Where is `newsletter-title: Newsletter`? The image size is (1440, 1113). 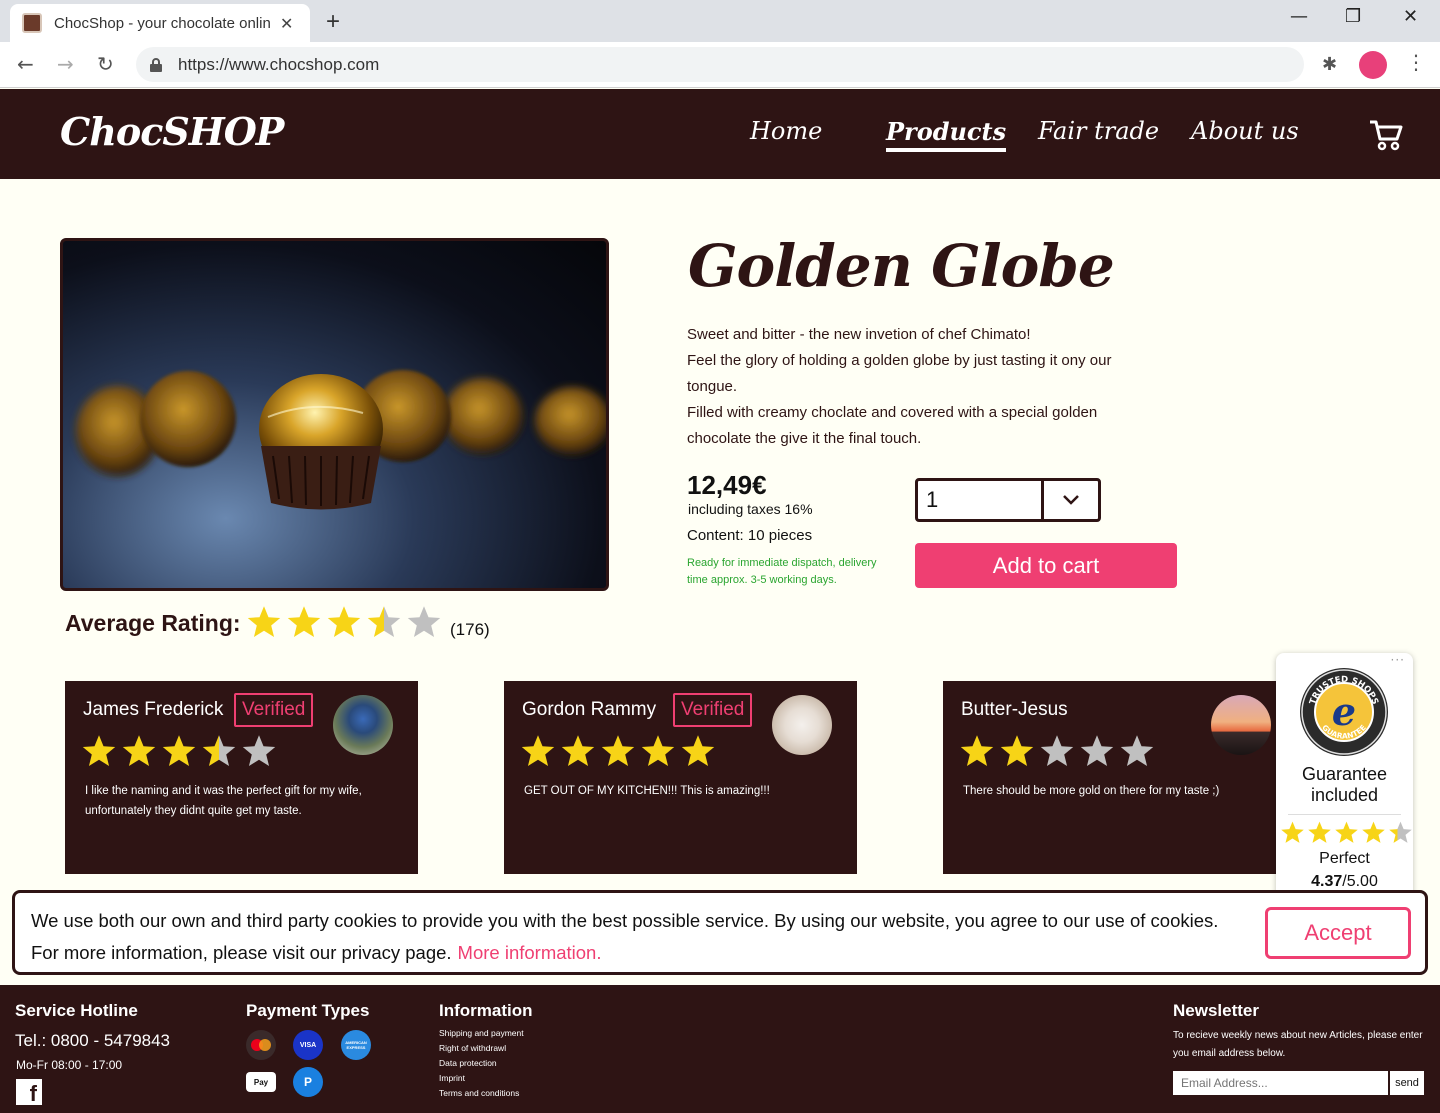
newsletter-title: Newsletter is located at coordinates (1216, 1010).